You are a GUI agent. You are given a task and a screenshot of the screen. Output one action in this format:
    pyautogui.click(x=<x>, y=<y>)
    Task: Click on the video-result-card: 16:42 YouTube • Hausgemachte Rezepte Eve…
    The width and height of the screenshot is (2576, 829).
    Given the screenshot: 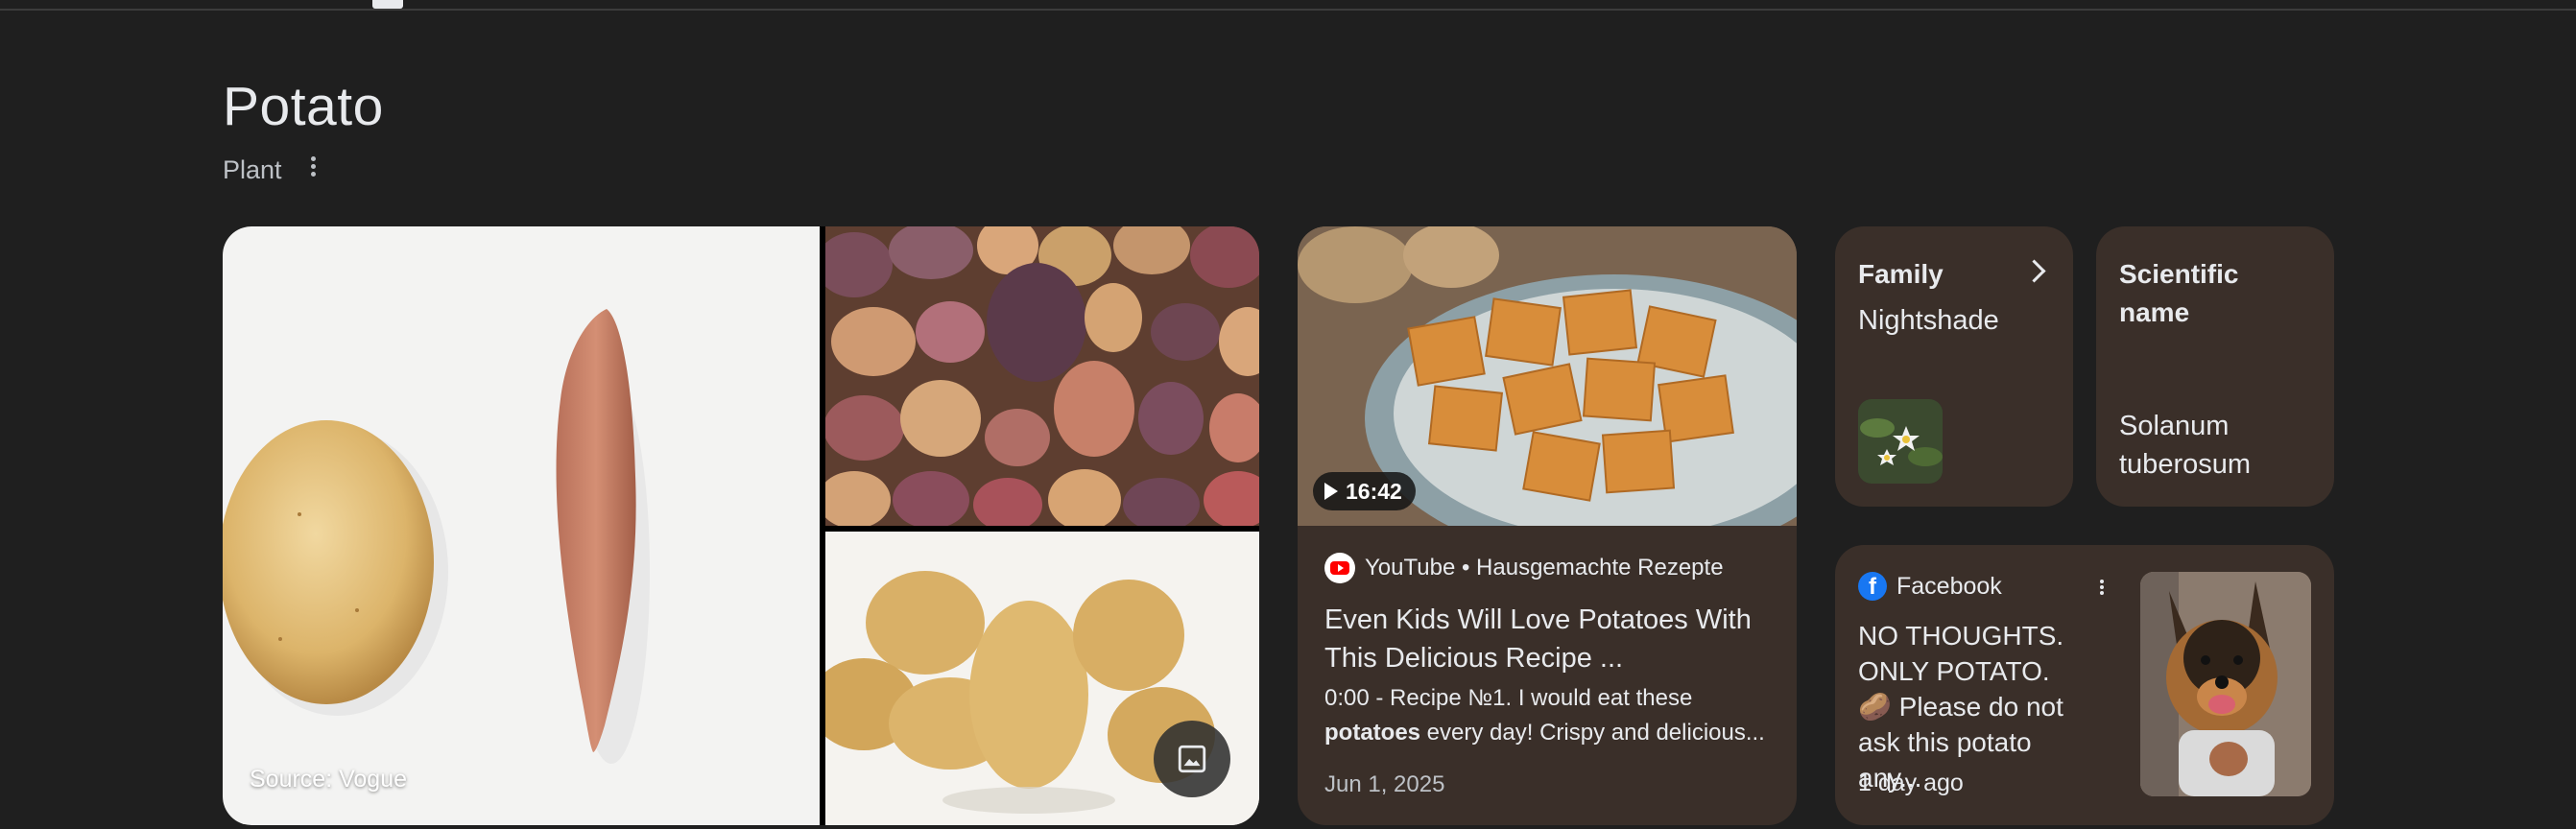 What is the action you would take?
    pyautogui.click(x=1547, y=525)
    